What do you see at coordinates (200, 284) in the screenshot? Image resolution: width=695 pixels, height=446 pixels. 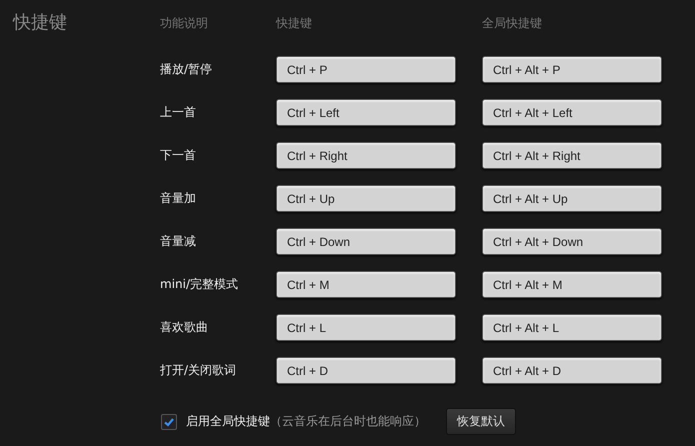 I see `action-label: mini/完整模式` at bounding box center [200, 284].